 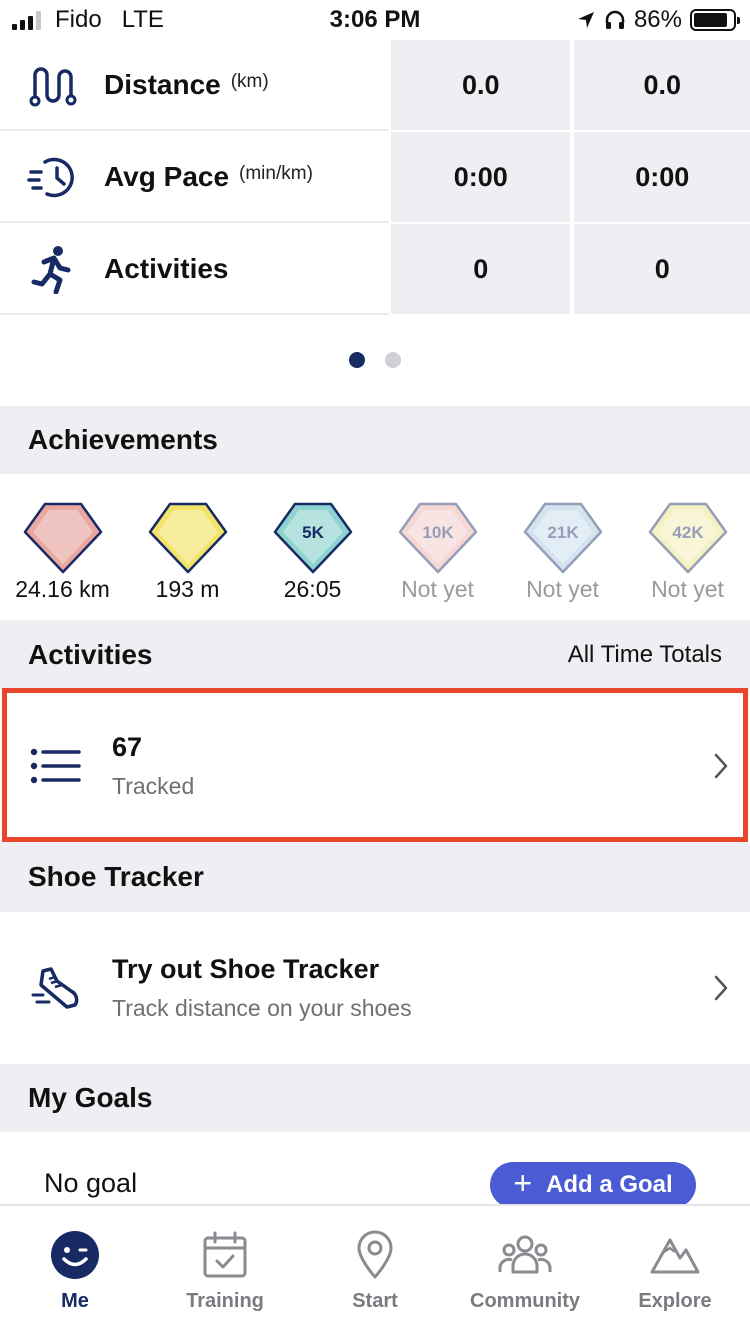 I want to click on stat-row-avg-pace: Avg Pace (min/km) 0:00 0:00, so click(x=375, y=178).